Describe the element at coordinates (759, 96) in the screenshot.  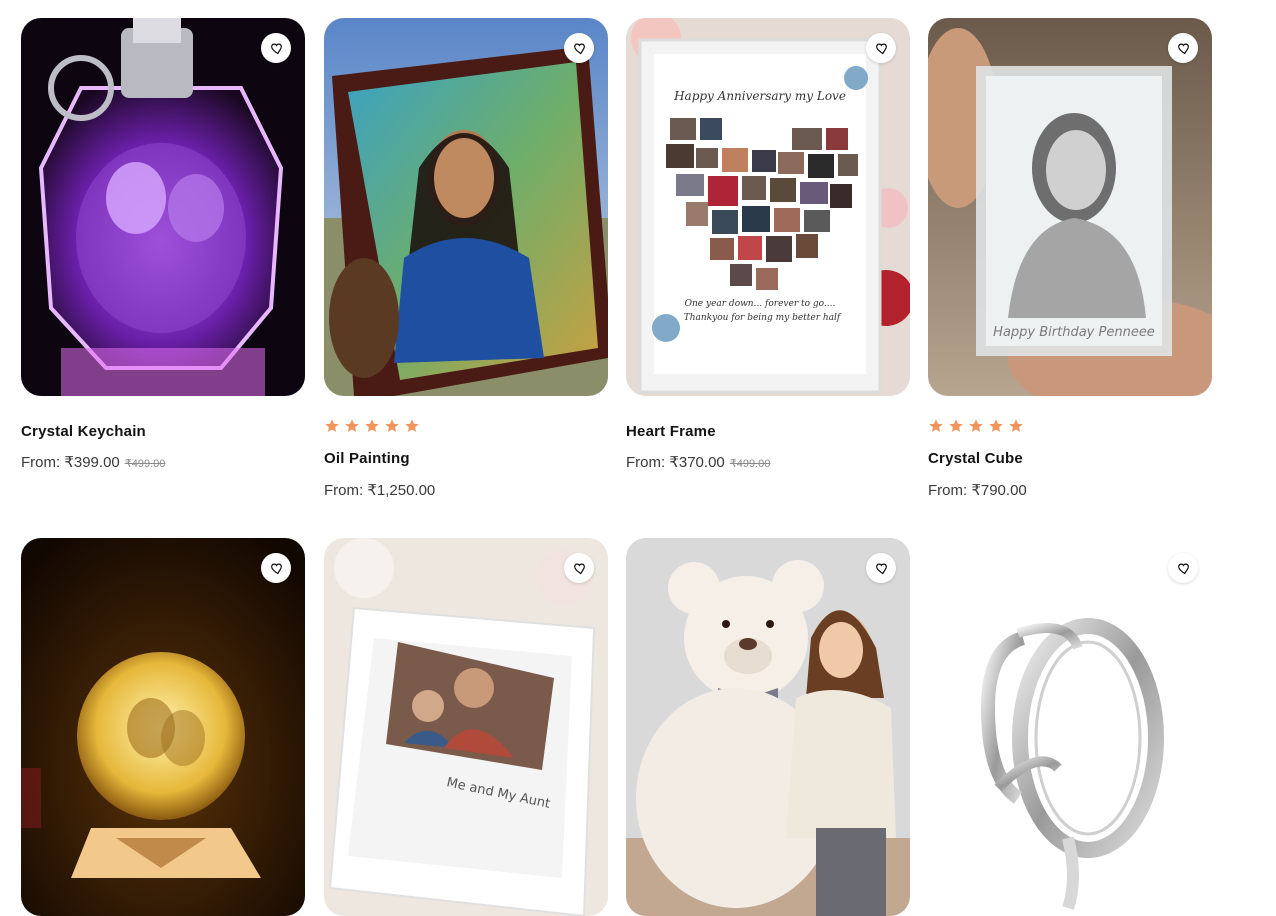
I see `frame-header-text: Happy Anniversary my Love` at that location.